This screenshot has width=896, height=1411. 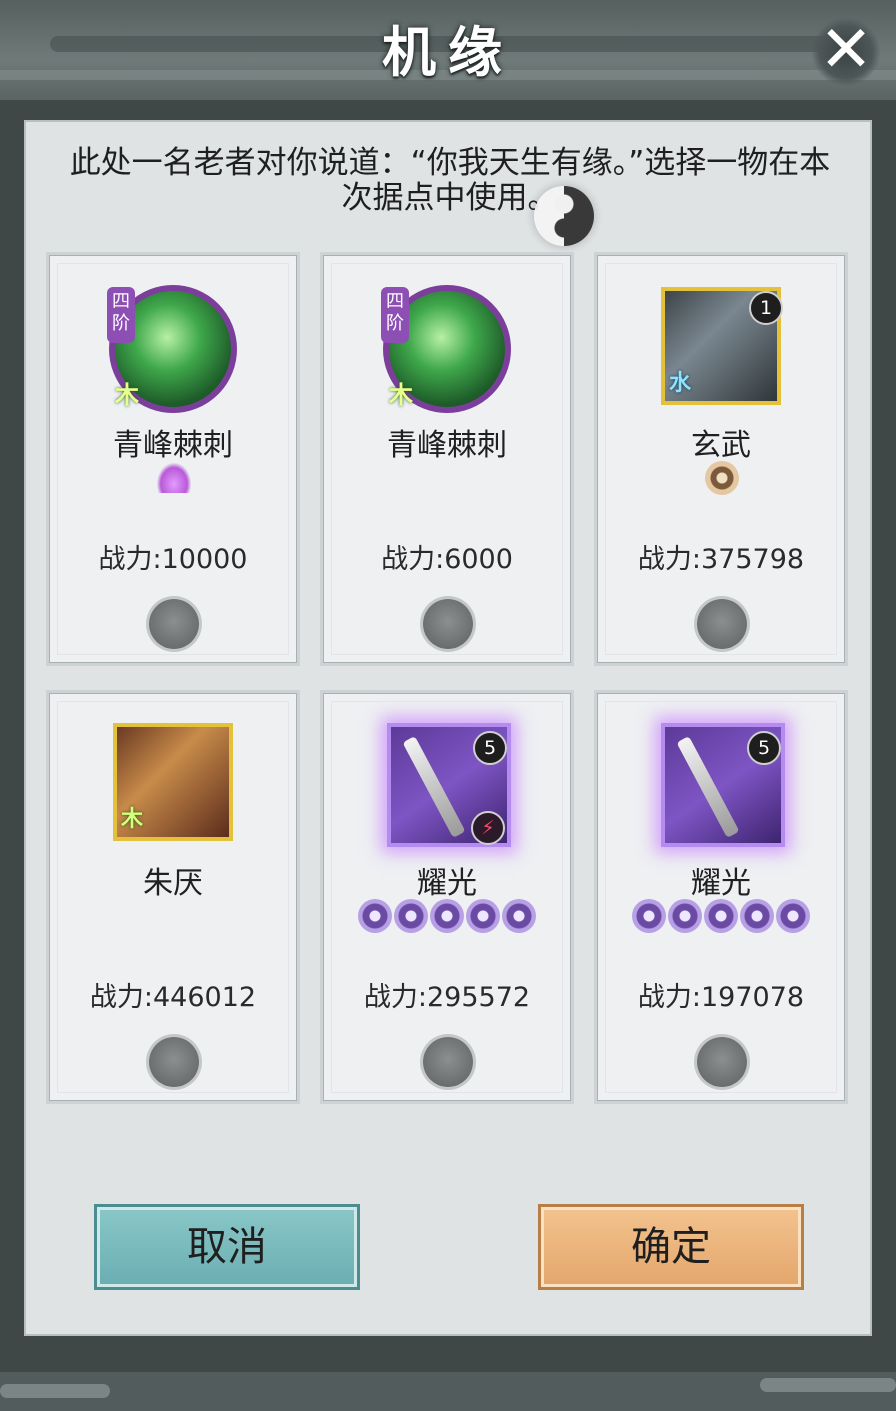 I want to click on choice-card-4: 木 朱厌 战力:446012, so click(x=173, y=897).